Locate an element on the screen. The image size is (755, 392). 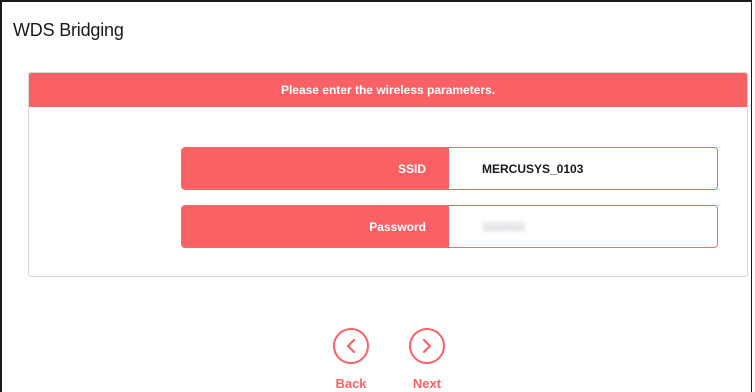
chevron-left-icon is located at coordinates (351, 346).